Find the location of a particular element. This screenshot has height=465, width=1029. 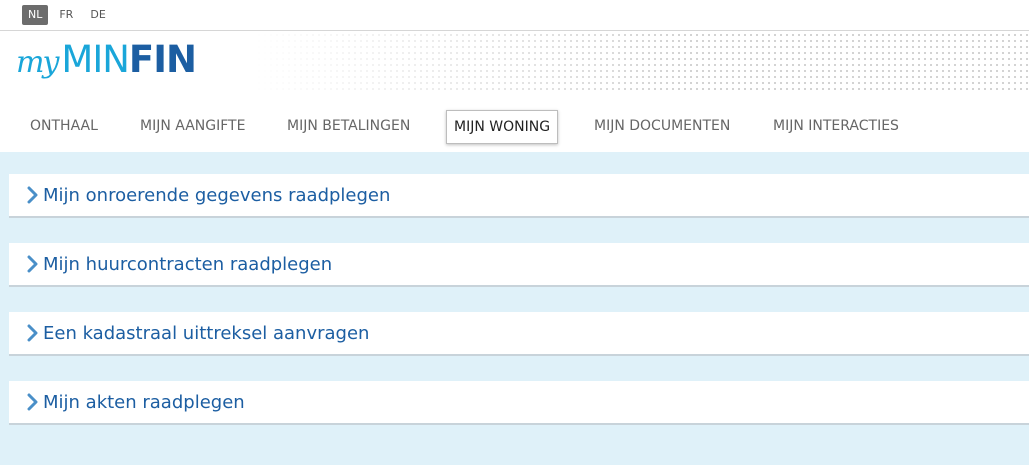

panel-onroerende-gegevens: Mijn onroerende gegevens raadplegen is located at coordinates (519, 196).